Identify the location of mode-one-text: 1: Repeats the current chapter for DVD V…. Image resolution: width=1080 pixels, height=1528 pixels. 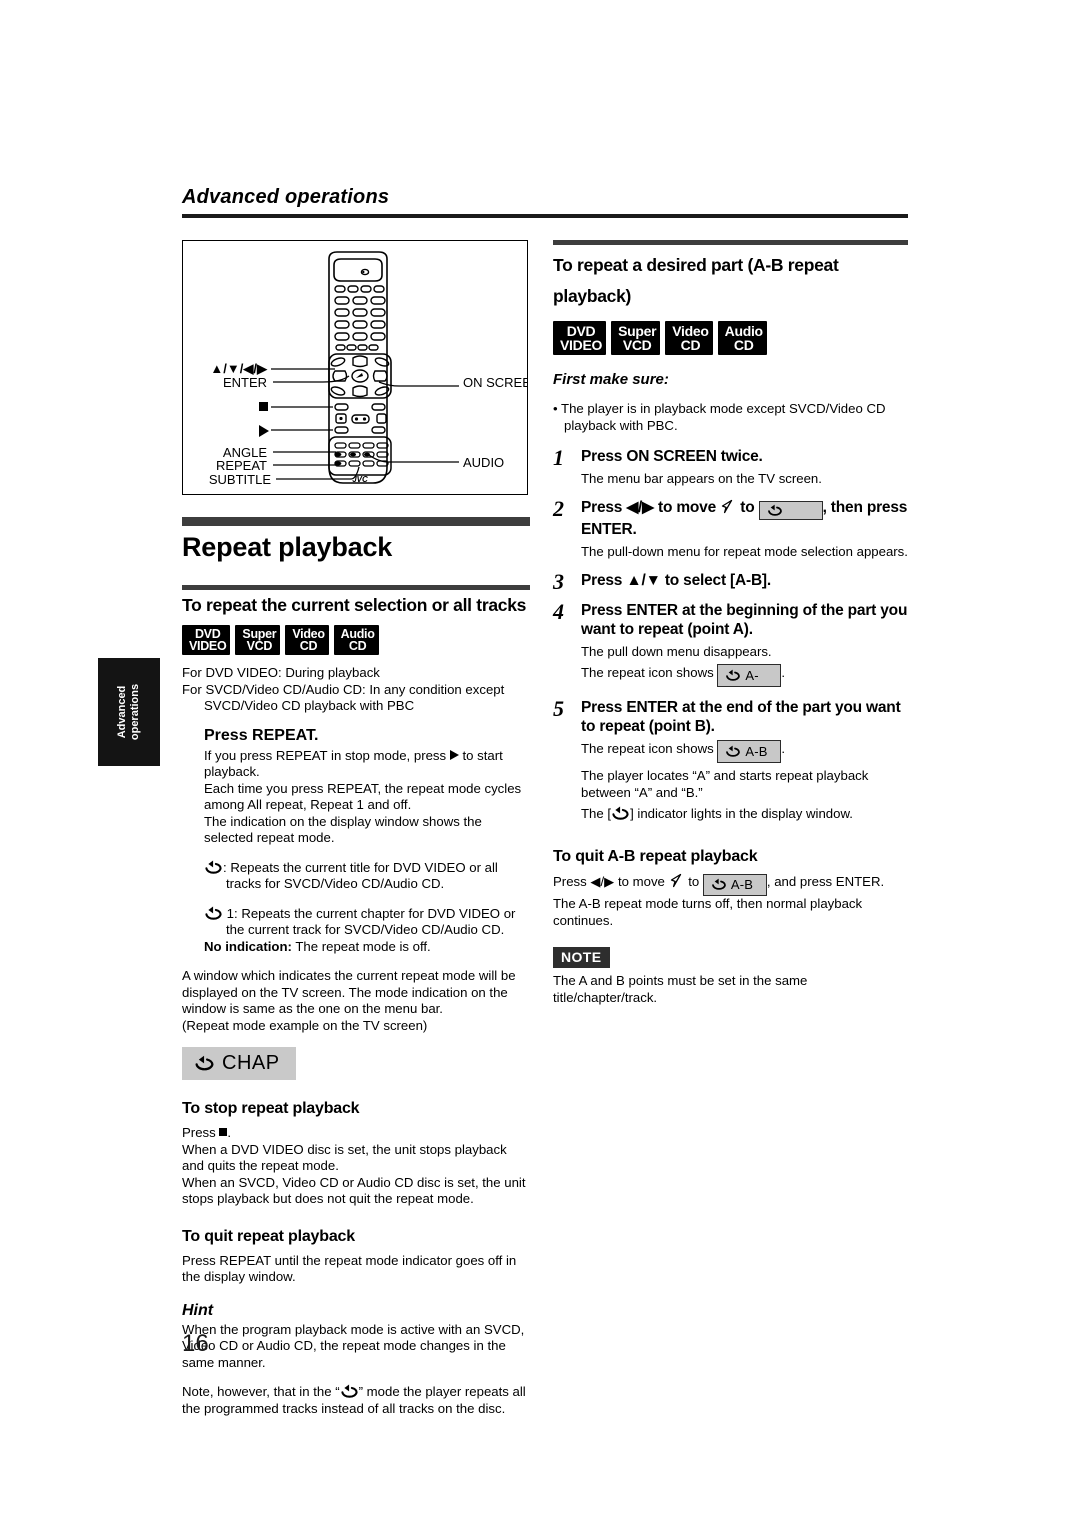
(369, 921).